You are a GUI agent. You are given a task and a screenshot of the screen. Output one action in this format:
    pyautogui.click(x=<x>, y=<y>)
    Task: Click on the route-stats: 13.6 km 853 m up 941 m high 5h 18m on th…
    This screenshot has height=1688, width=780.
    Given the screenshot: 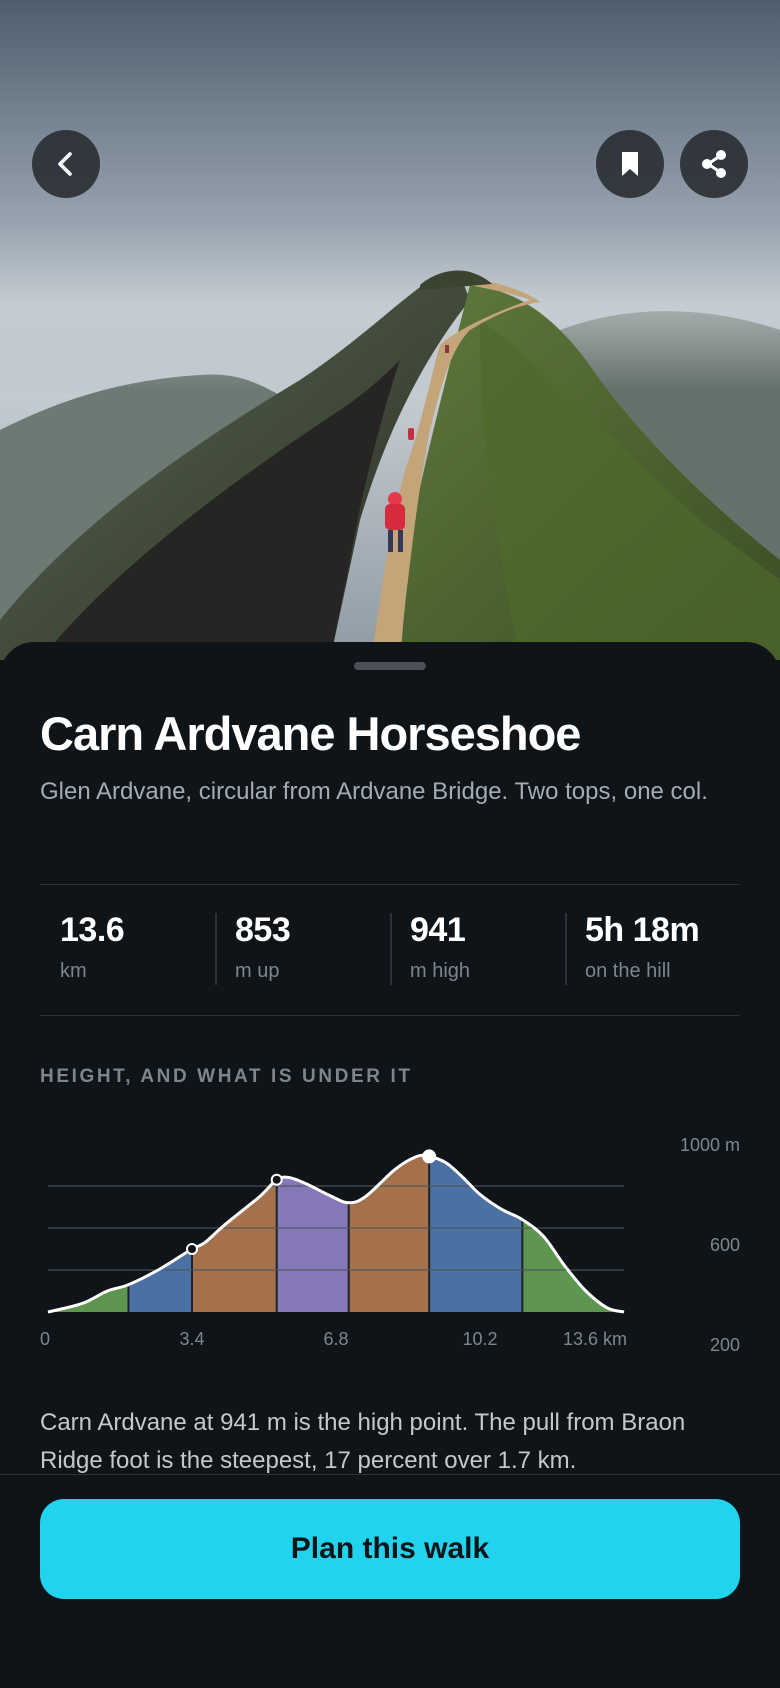 What is the action you would take?
    pyautogui.click(x=390, y=950)
    